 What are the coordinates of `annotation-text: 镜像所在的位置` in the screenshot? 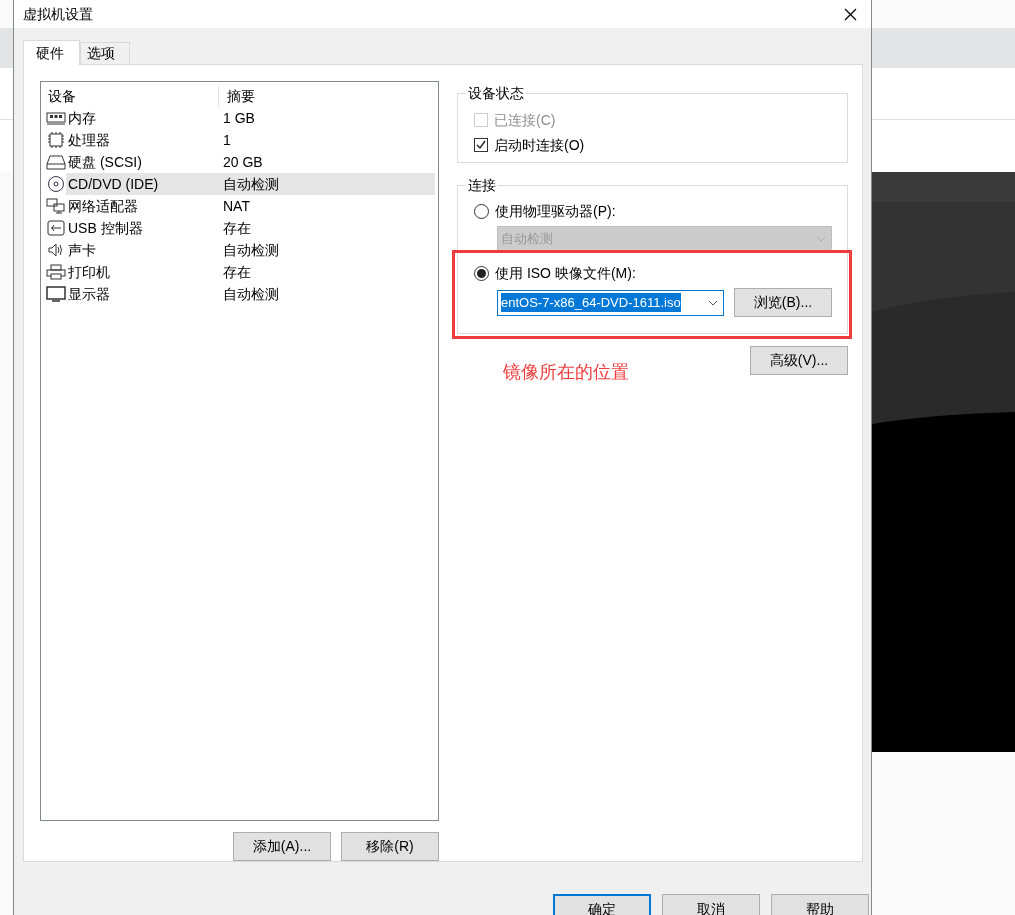 It's located at (566, 372).